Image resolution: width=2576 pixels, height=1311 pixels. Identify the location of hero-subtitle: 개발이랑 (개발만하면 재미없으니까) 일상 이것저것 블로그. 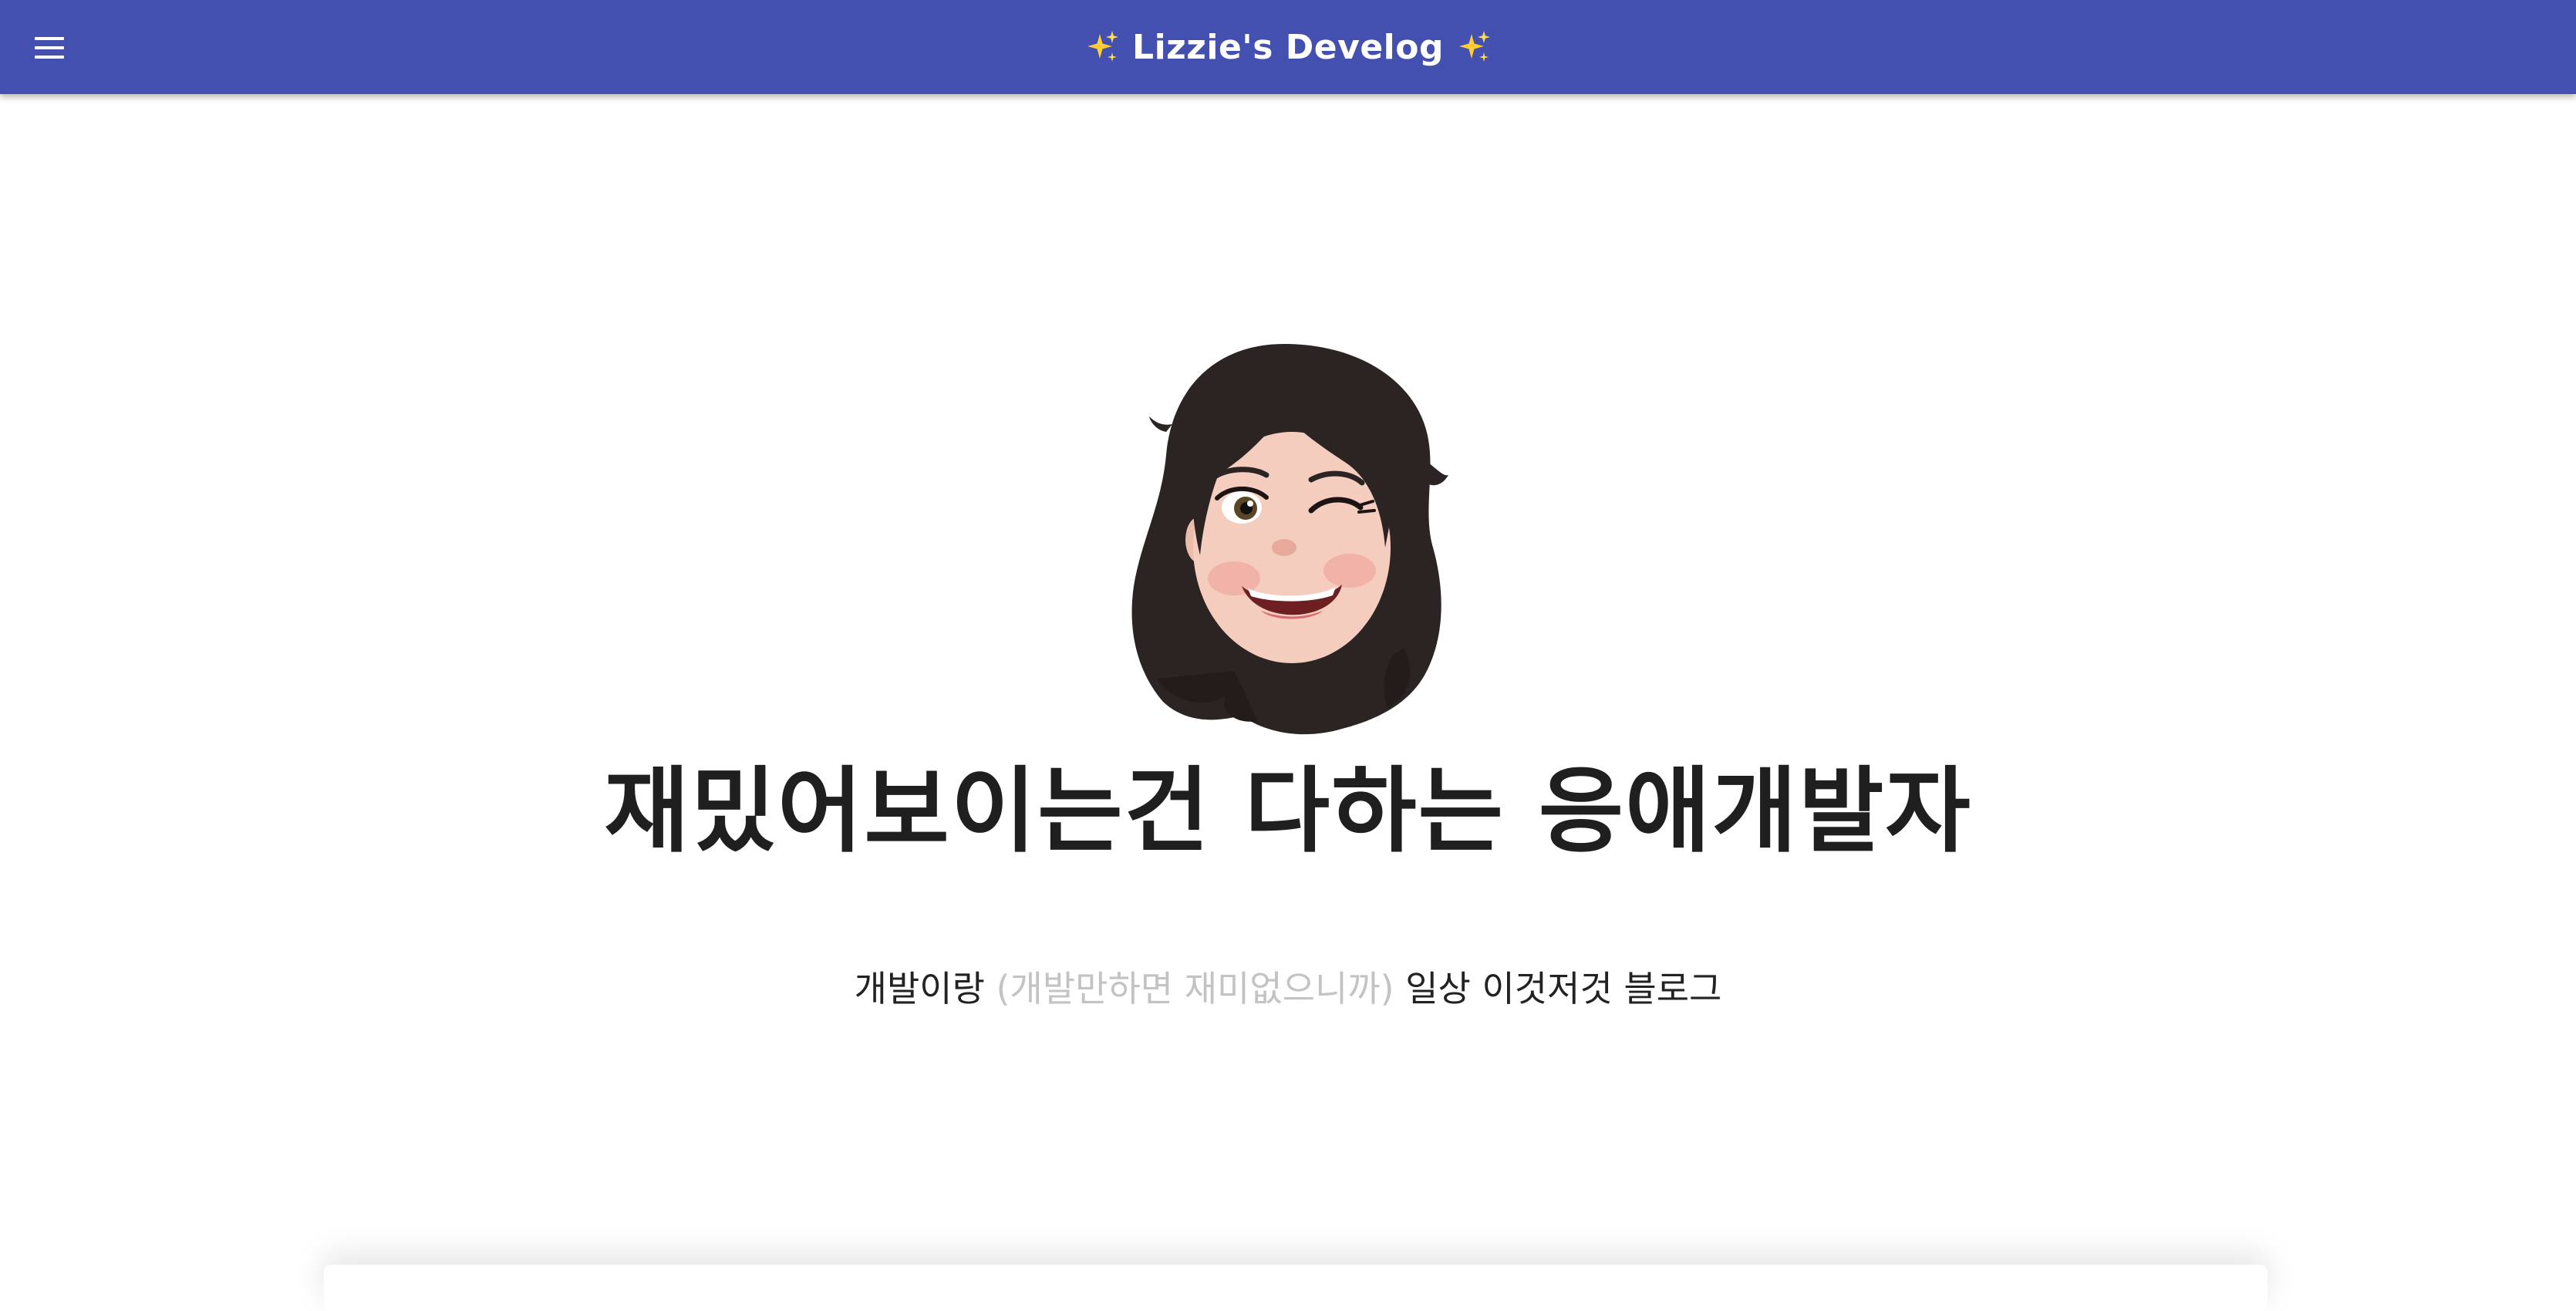
(1288, 988).